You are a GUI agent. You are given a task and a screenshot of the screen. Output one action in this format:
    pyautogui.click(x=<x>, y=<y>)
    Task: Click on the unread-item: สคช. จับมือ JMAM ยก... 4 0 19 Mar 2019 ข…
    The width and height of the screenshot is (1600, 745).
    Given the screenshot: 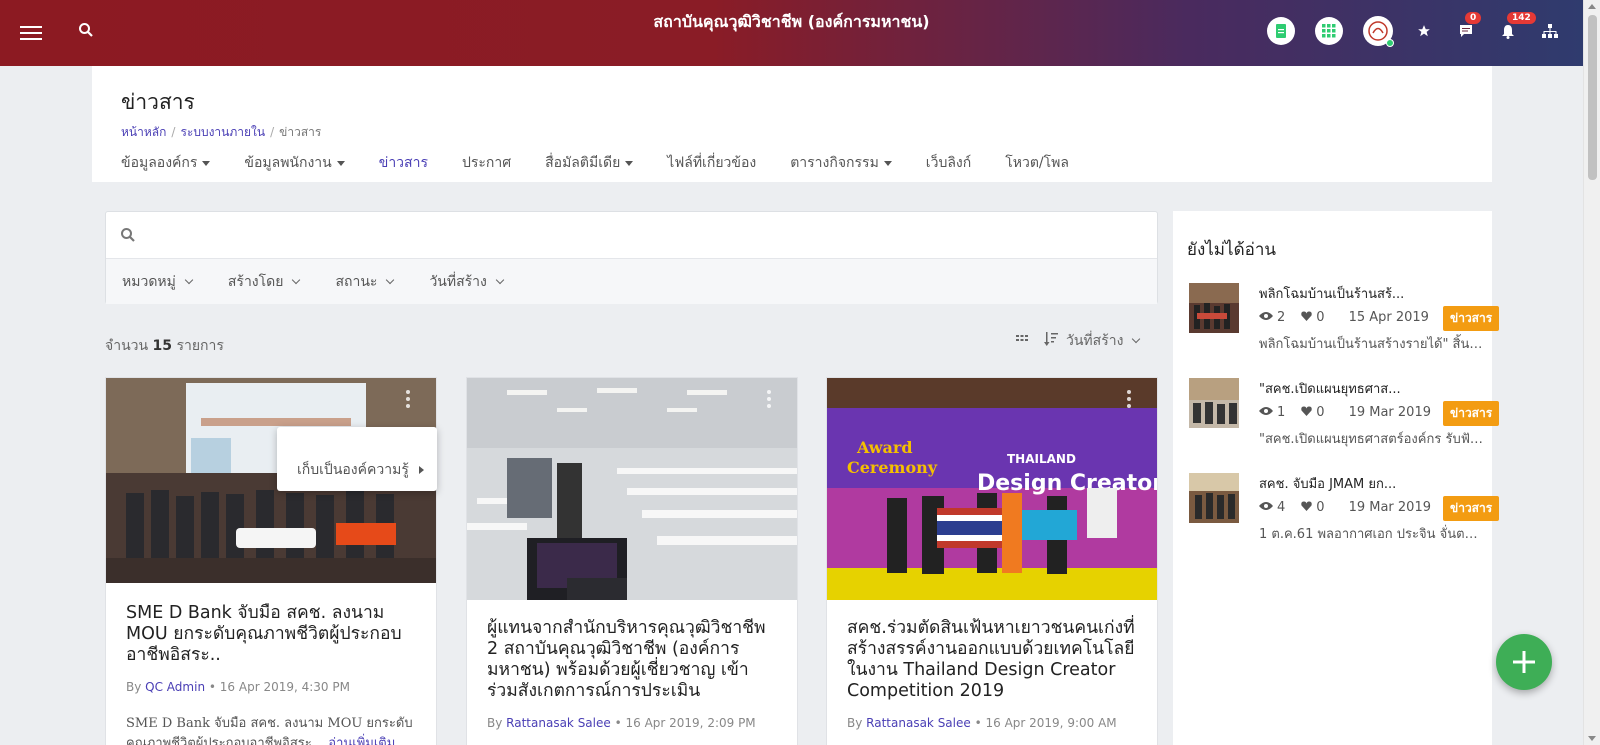 What is the action you would take?
    pyautogui.click(x=1344, y=513)
    